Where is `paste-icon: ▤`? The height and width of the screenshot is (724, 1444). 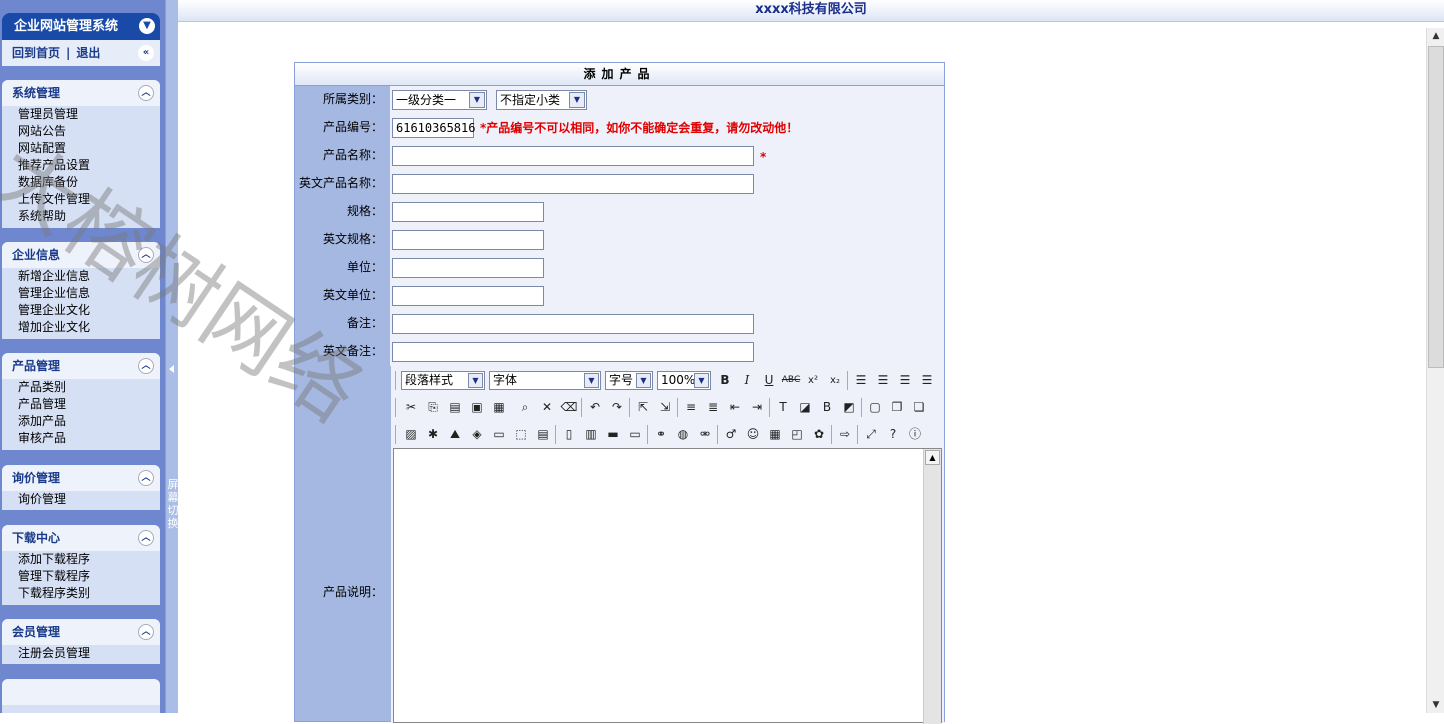
paste-icon: ▤ is located at coordinates (455, 407).